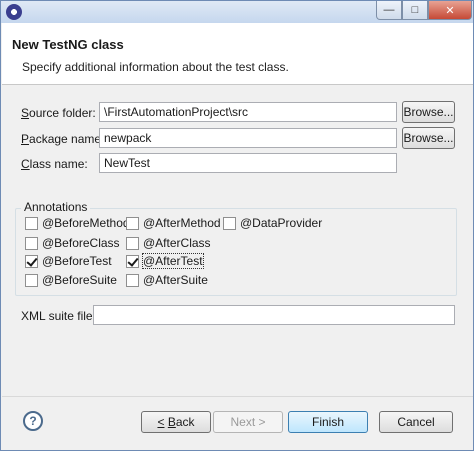 The width and height of the screenshot is (474, 451). What do you see at coordinates (389, 10) in the screenshot?
I see `minimize-button: —` at bounding box center [389, 10].